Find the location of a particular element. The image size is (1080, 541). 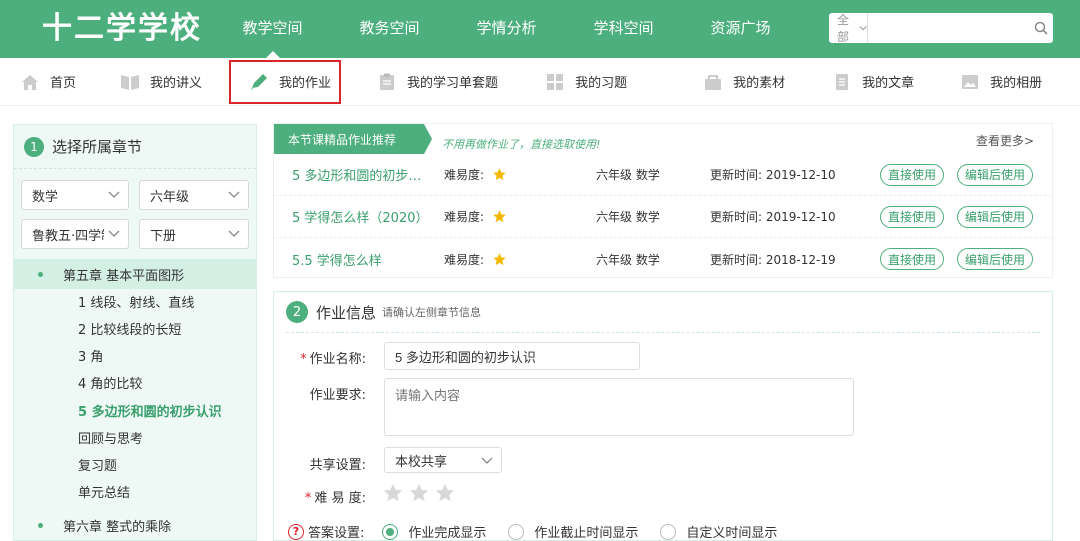

homework-requirement-label: 作业要求: is located at coordinates (337, 395).